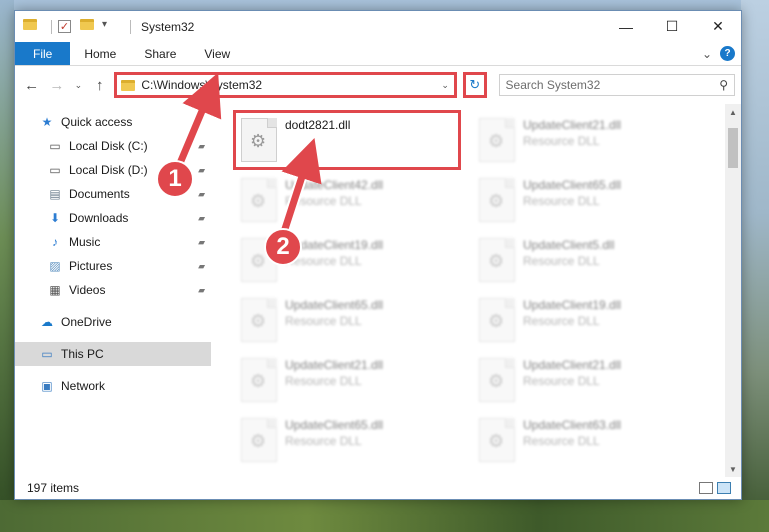 Image resolution: width=769 pixels, height=532 pixels. I want to click on search-icon: ⚲, so click(723, 85).